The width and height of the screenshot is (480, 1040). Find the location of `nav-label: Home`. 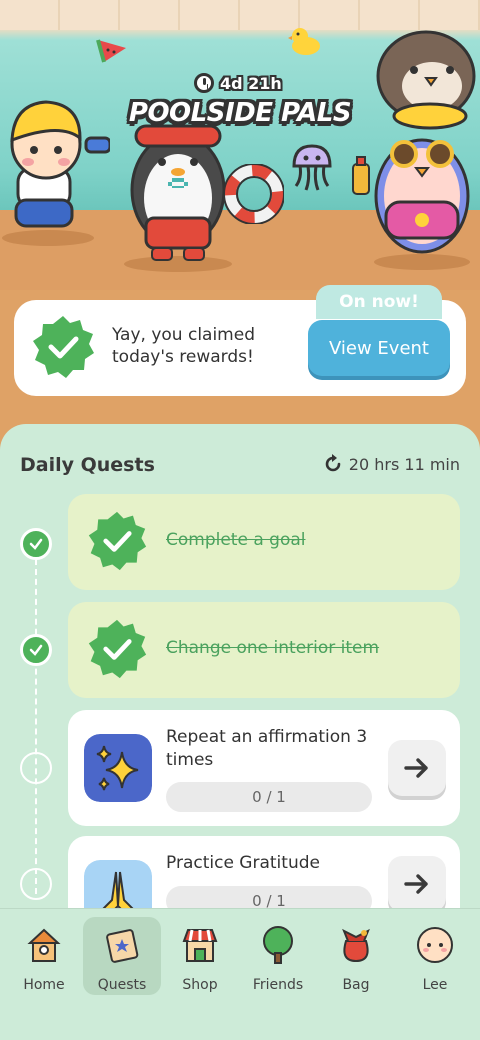

nav-label: Home is located at coordinates (44, 985).